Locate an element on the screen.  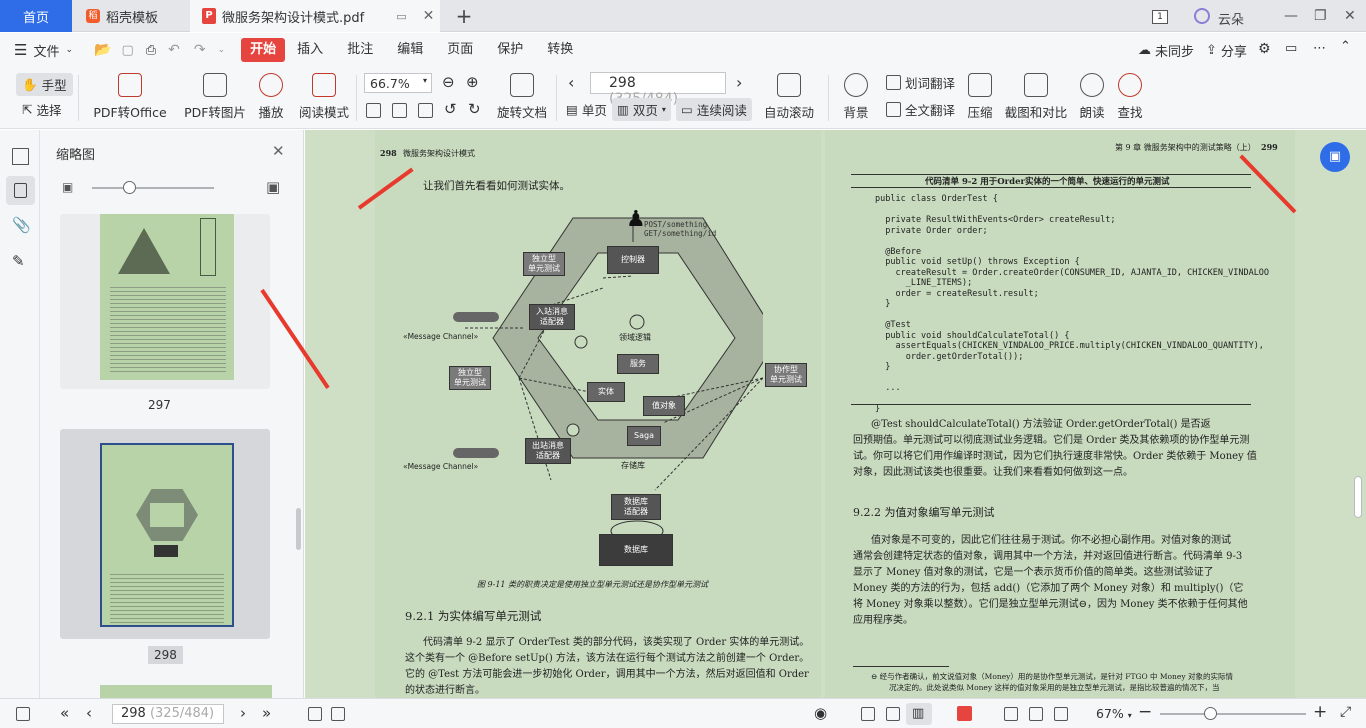
settings-gear-icon: ⚙ is located at coordinates (1264, 49).